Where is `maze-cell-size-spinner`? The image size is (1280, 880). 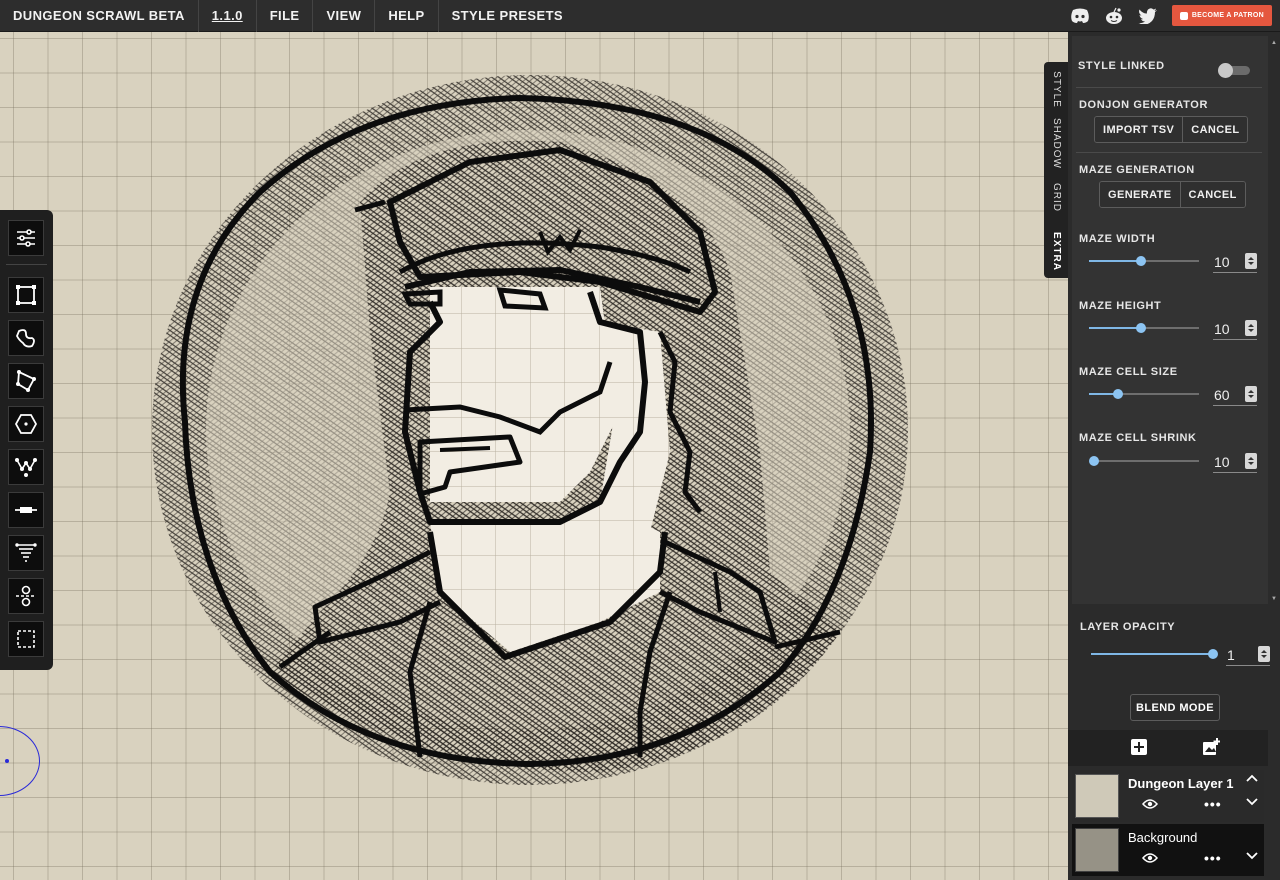
maze-cell-size-spinner is located at coordinates (1251, 394).